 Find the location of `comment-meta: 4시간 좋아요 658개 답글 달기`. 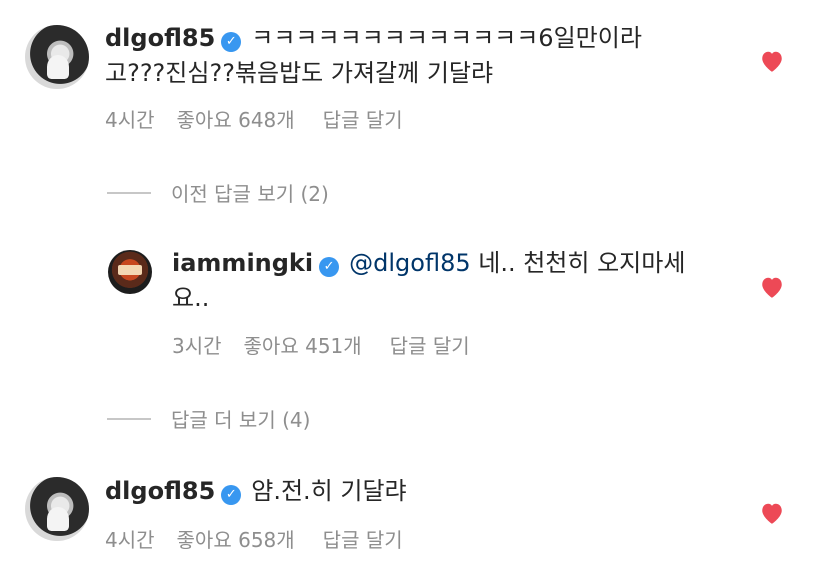

comment-meta: 4시간 좋아요 658개 답글 달기 is located at coordinates (265, 538).